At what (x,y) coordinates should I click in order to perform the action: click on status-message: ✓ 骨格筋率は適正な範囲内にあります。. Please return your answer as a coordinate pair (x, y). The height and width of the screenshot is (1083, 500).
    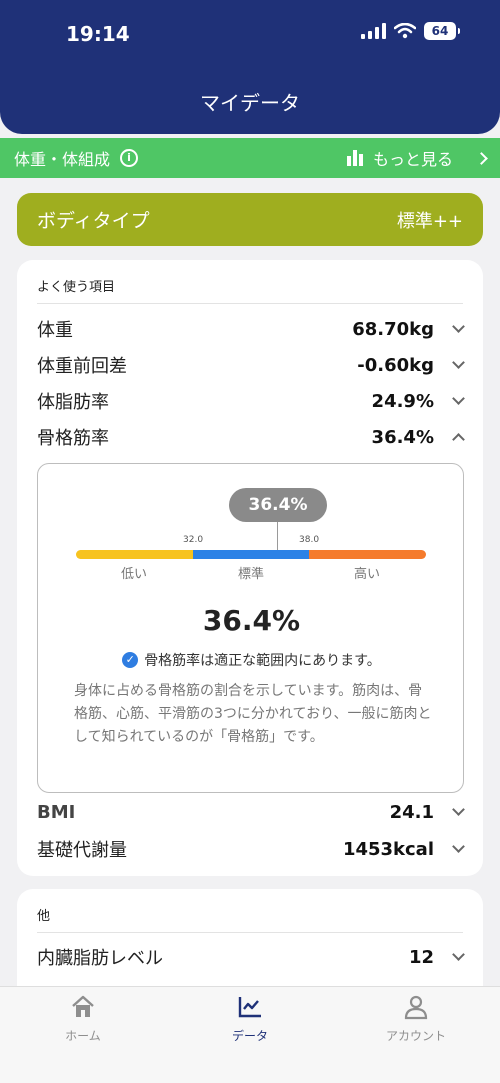
    Looking at the image, I should click on (251, 660).